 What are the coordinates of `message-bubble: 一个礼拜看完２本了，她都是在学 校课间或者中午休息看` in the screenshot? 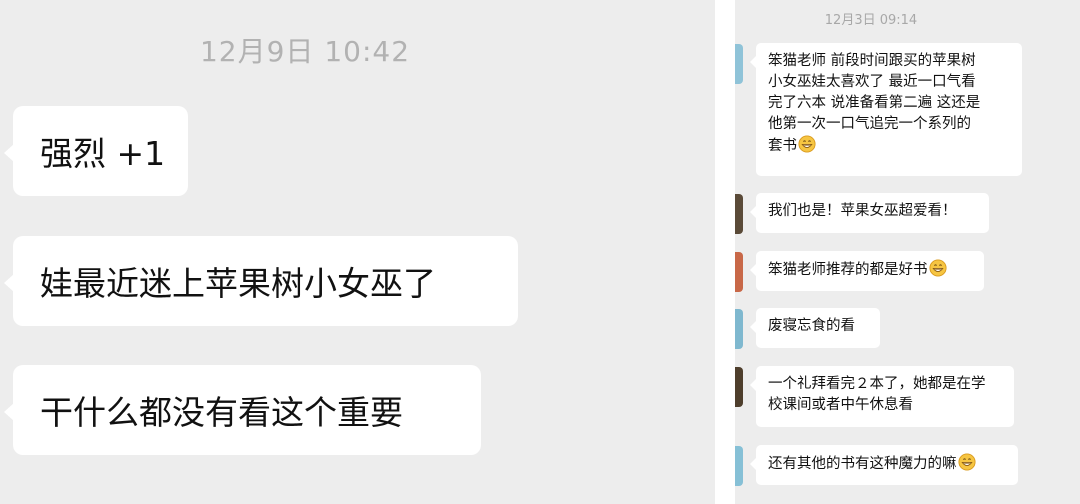 It's located at (882, 396).